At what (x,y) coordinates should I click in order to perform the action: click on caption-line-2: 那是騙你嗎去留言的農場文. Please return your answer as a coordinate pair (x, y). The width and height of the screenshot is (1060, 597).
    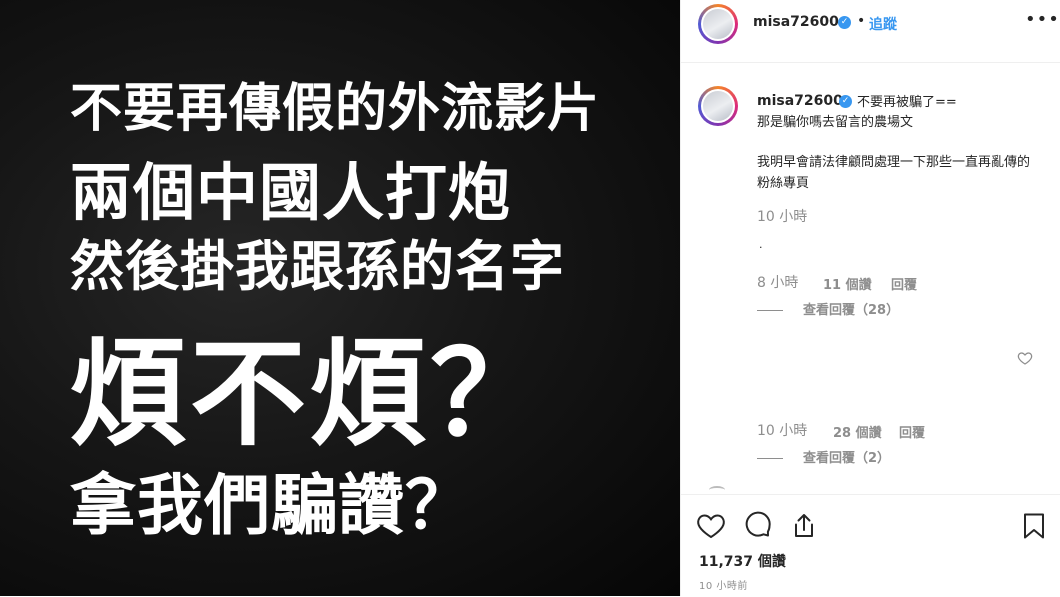
    Looking at the image, I should click on (835, 122).